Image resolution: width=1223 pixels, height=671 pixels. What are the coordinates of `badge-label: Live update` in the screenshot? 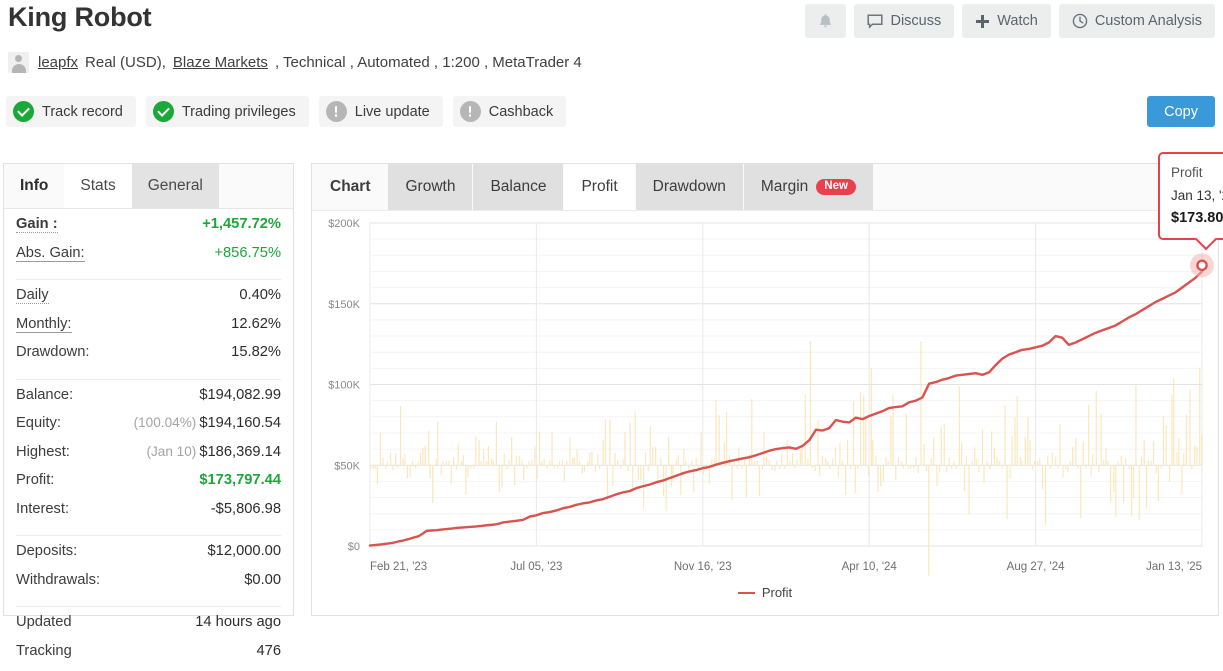 It's located at (392, 112).